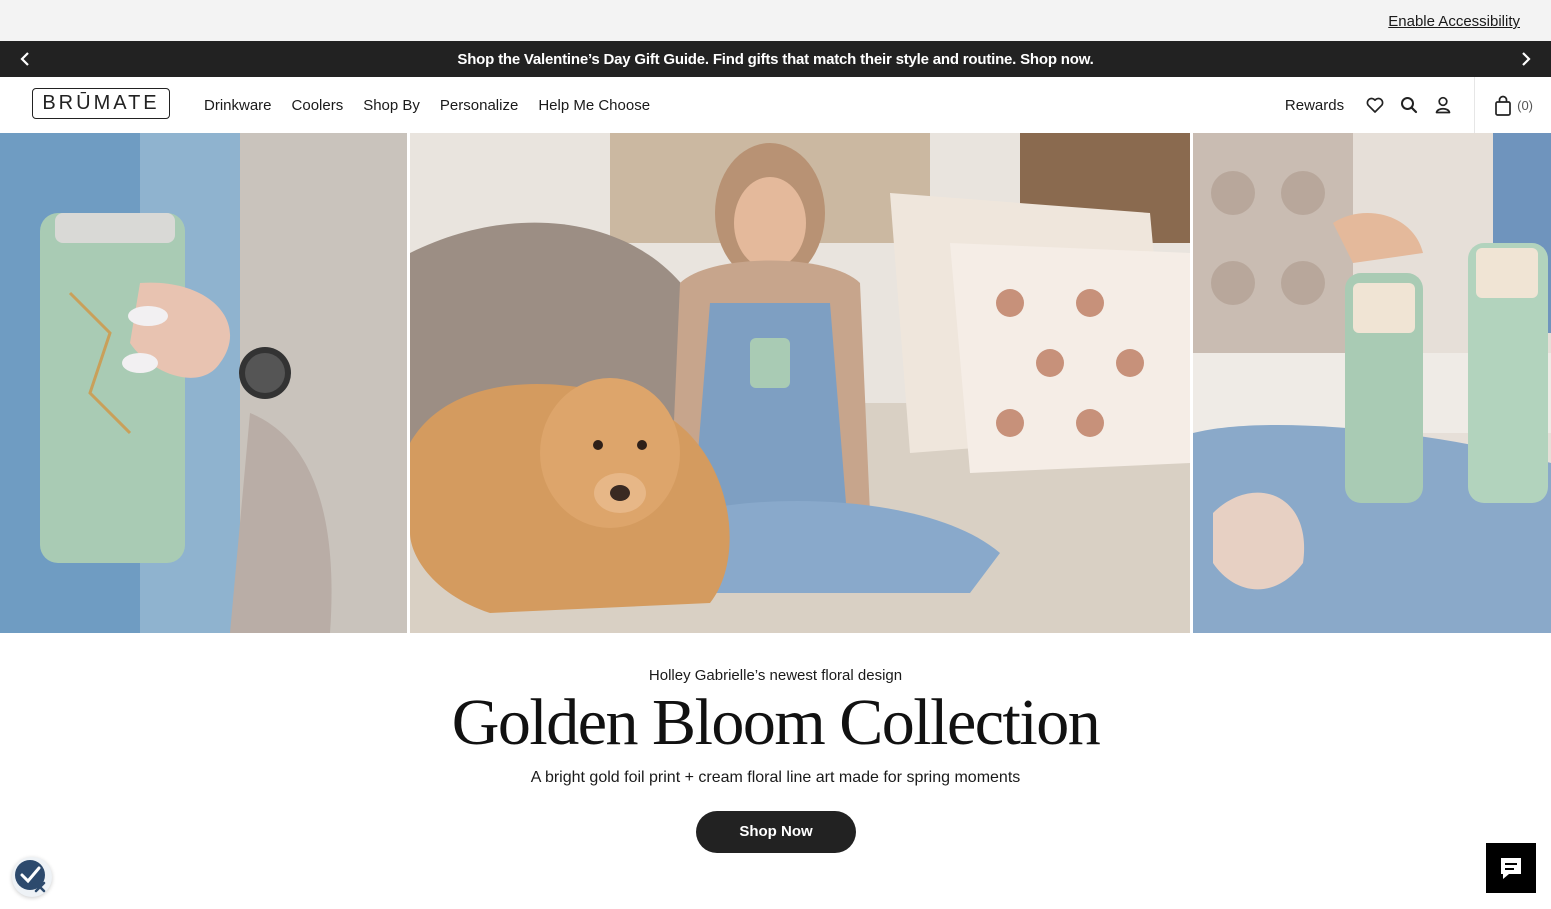 This screenshot has width=1551, height=909. What do you see at coordinates (776, 832) in the screenshot?
I see `shop-now-button: Shop Now` at bounding box center [776, 832].